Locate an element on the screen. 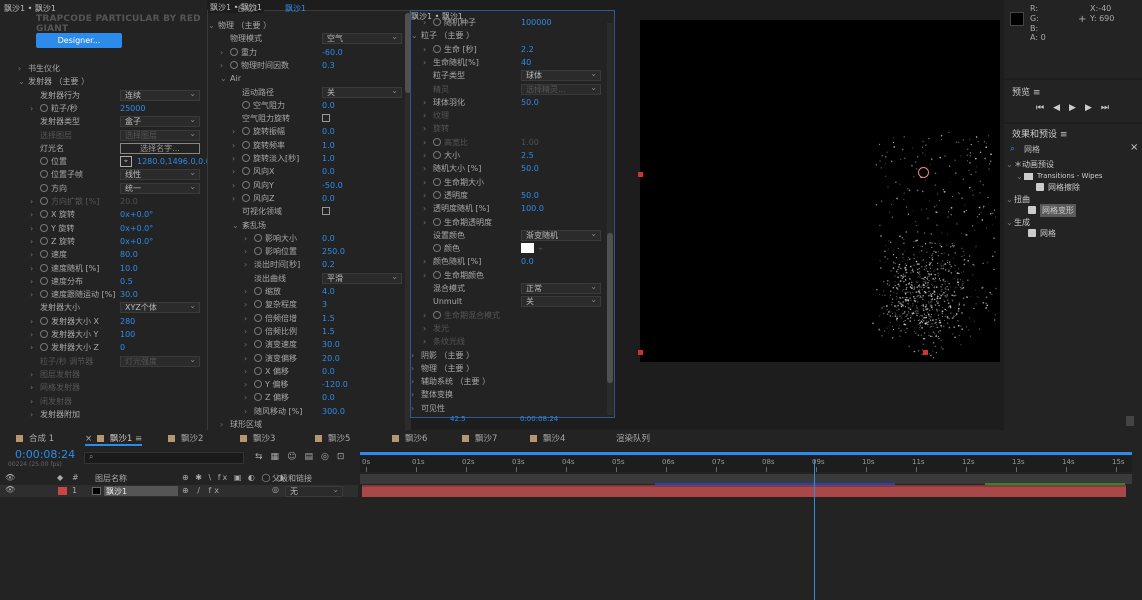 The image size is (1142, 600). eyedropper-icon: ⌁ is located at coordinates (540, 248).